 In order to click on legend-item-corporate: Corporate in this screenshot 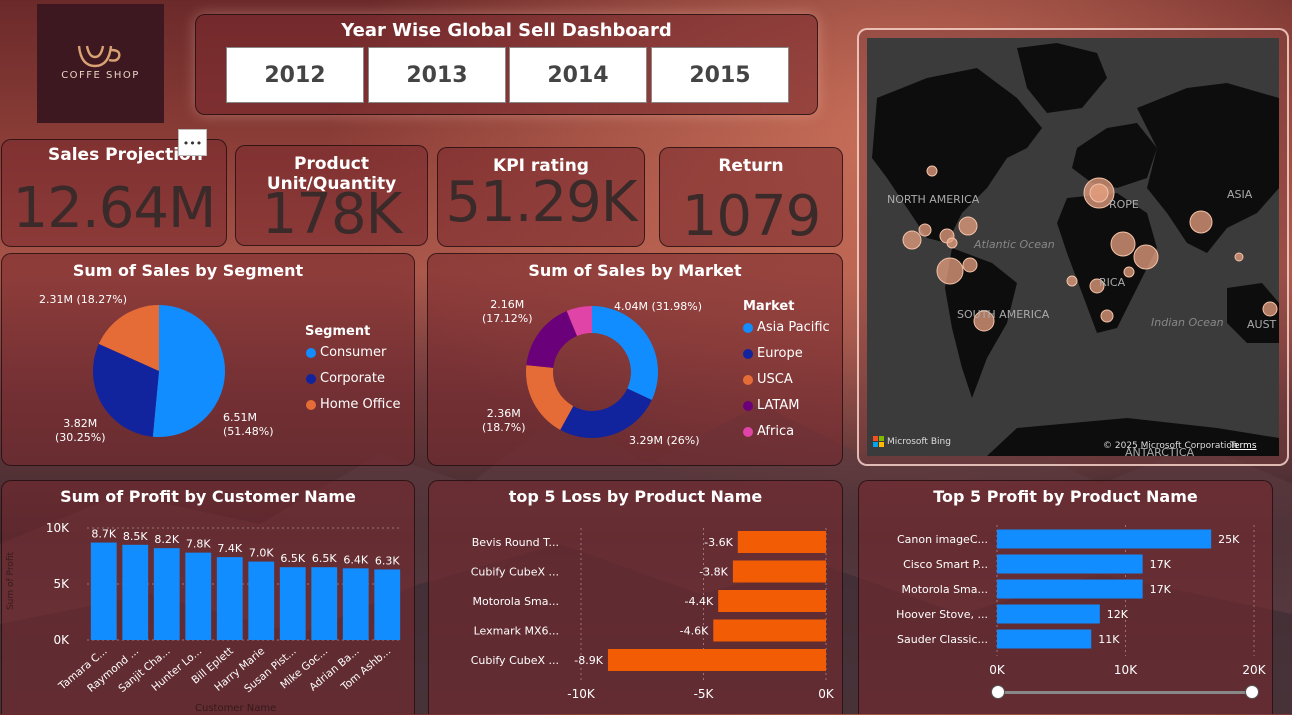, I will do `click(345, 378)`.